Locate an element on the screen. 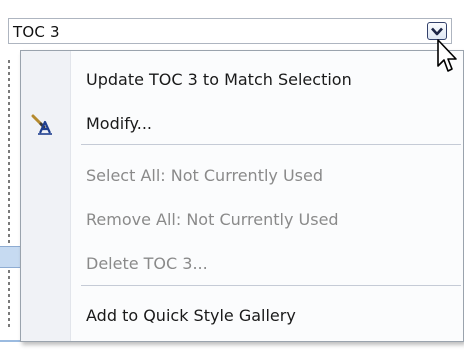 This screenshot has height=354, width=464. document-left-dotted-edge is located at coordinates (9, 195).